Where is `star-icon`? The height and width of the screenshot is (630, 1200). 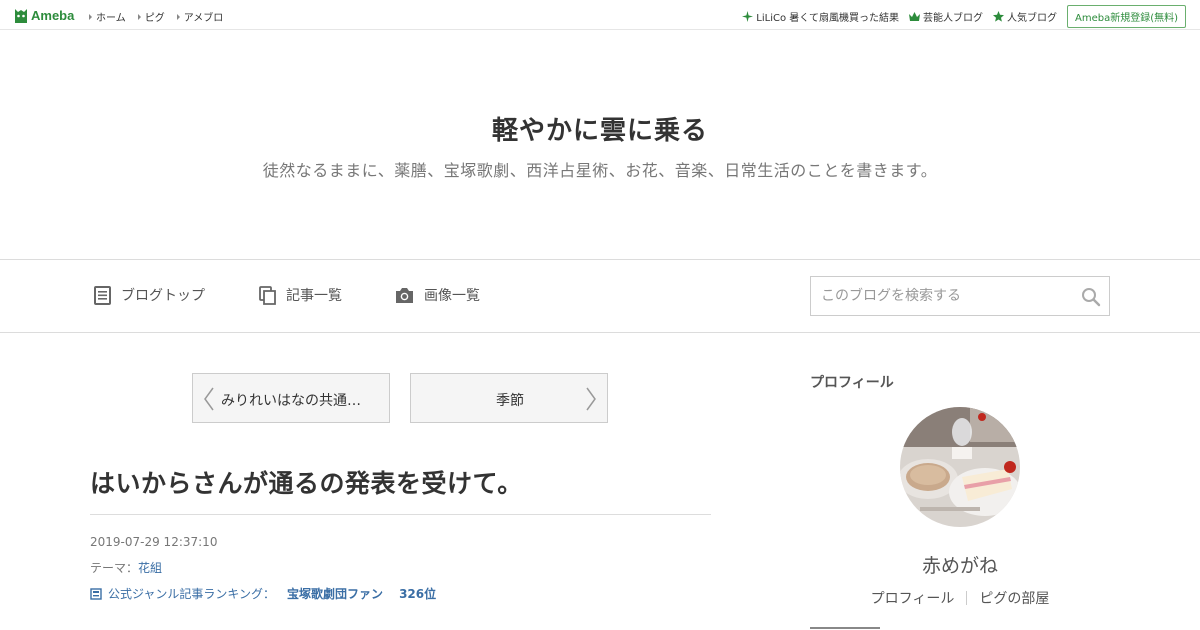 star-icon is located at coordinates (998, 16).